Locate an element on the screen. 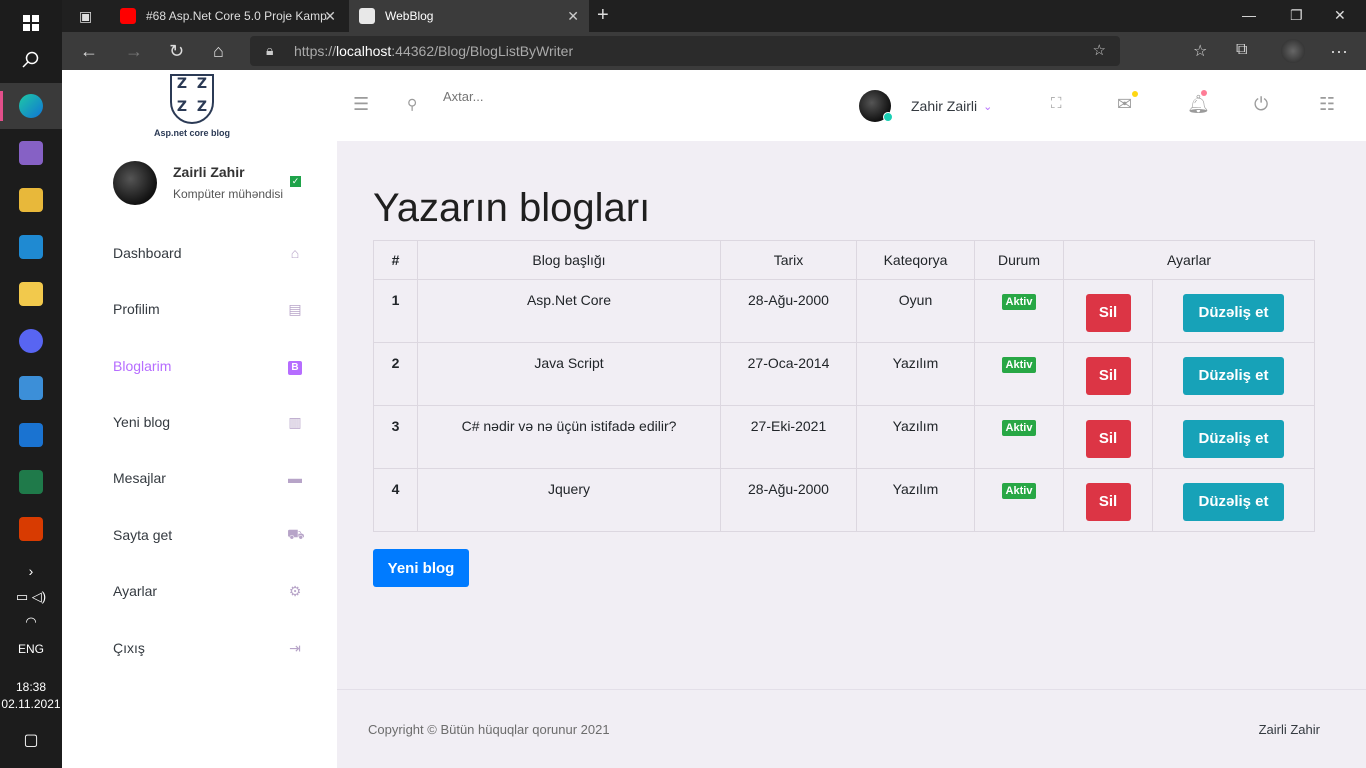  chevron-down-icon: ⌄ is located at coordinates (988, 106).